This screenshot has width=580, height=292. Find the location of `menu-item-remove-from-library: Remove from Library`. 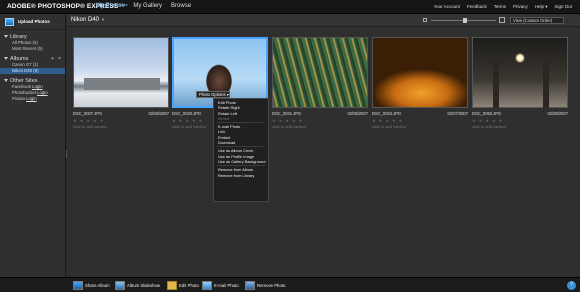

menu-item-remove-from-library: Remove from Library is located at coordinates (241, 175).